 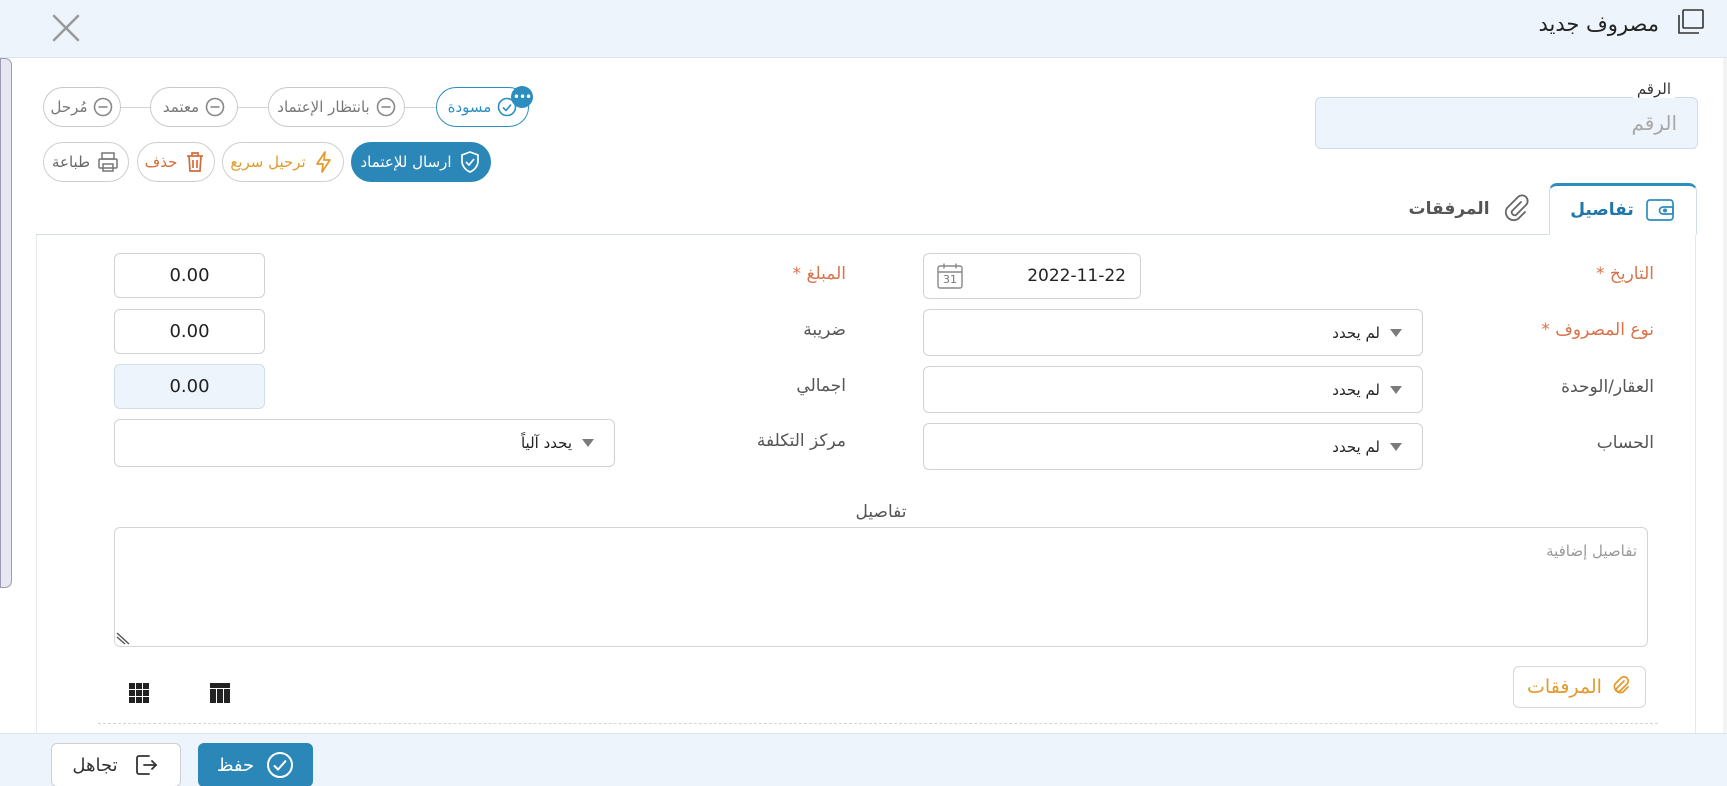 I want to click on attachments-button: المرفقات, so click(x=1579, y=687).